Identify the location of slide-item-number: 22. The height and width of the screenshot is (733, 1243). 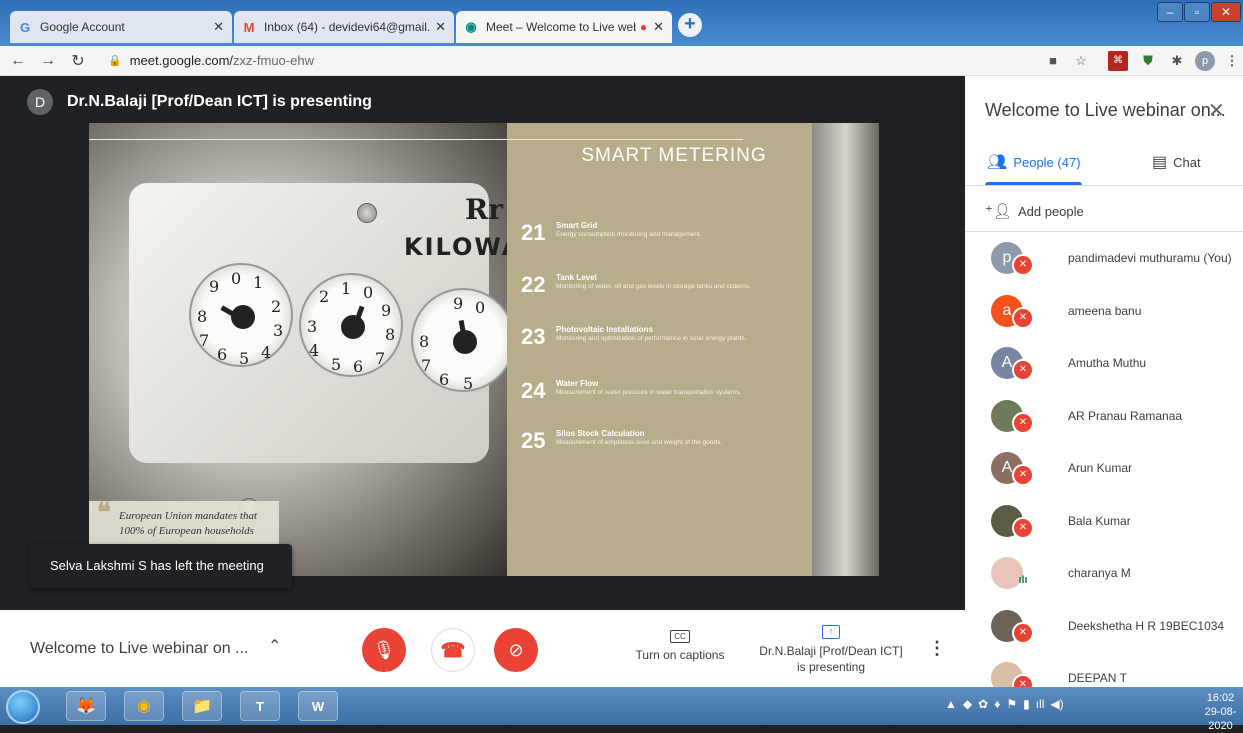
(533, 284).